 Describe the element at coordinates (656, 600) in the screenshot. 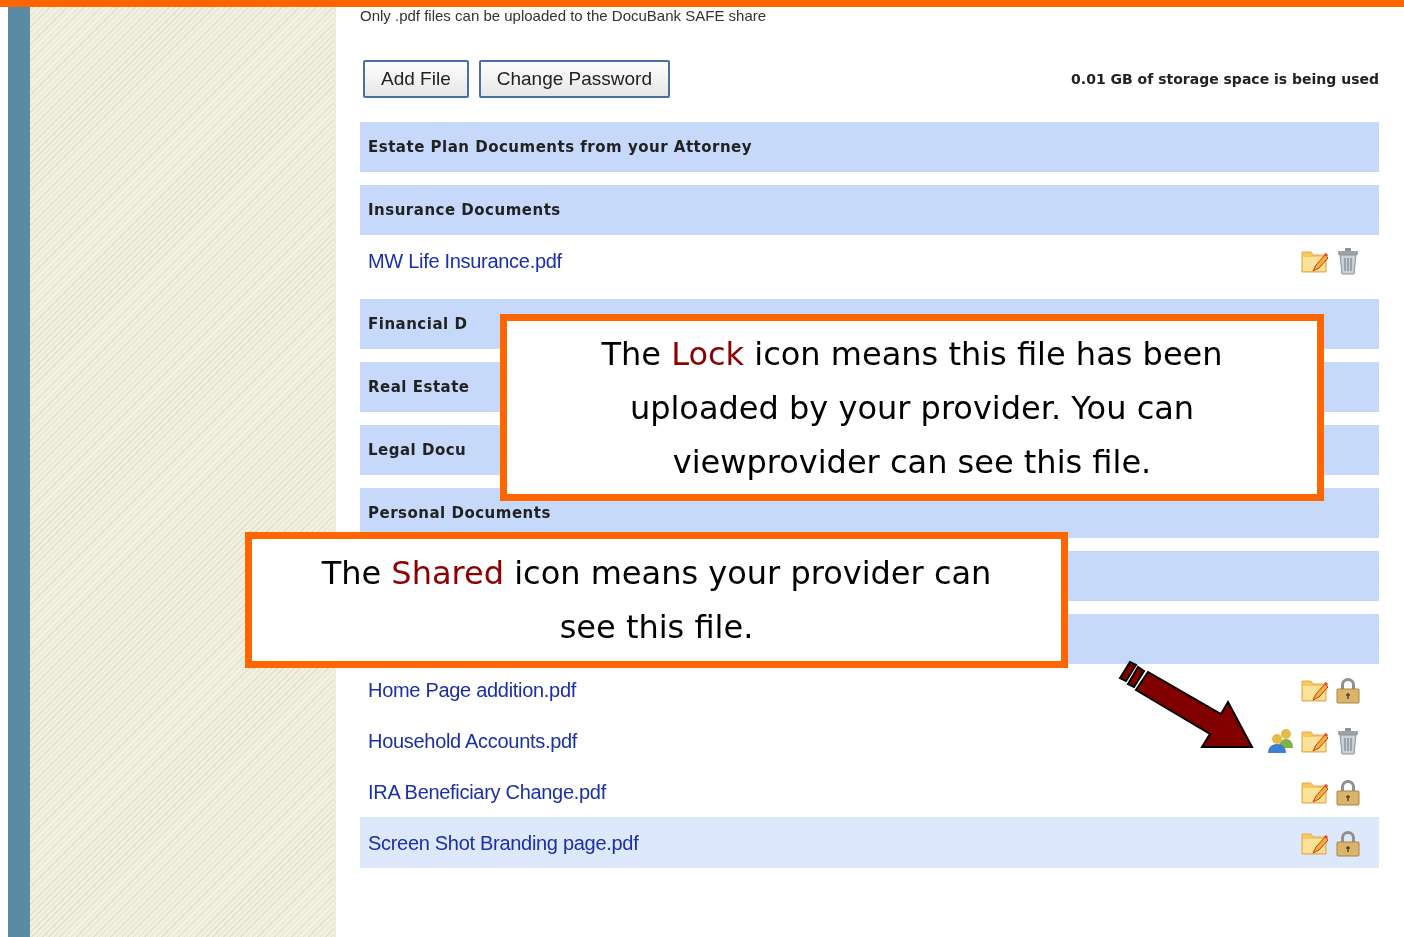

I see `callout-text: The Shared icon means your provider can see this file.` at that location.